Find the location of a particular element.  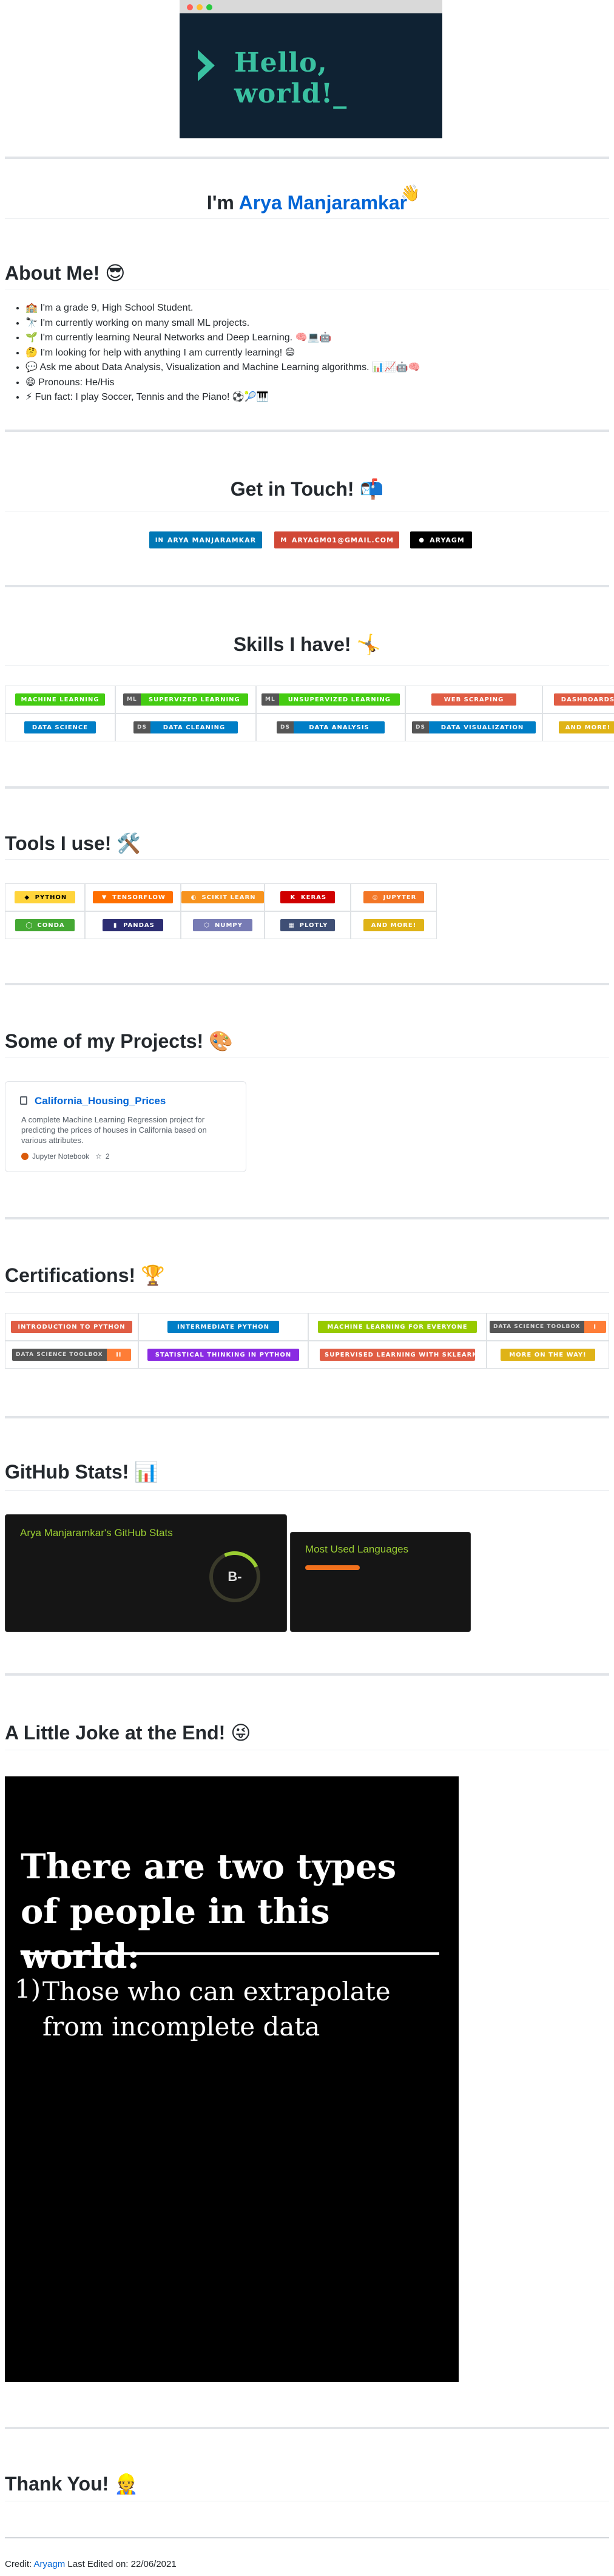

badge-label: CONDA is located at coordinates (51, 925).